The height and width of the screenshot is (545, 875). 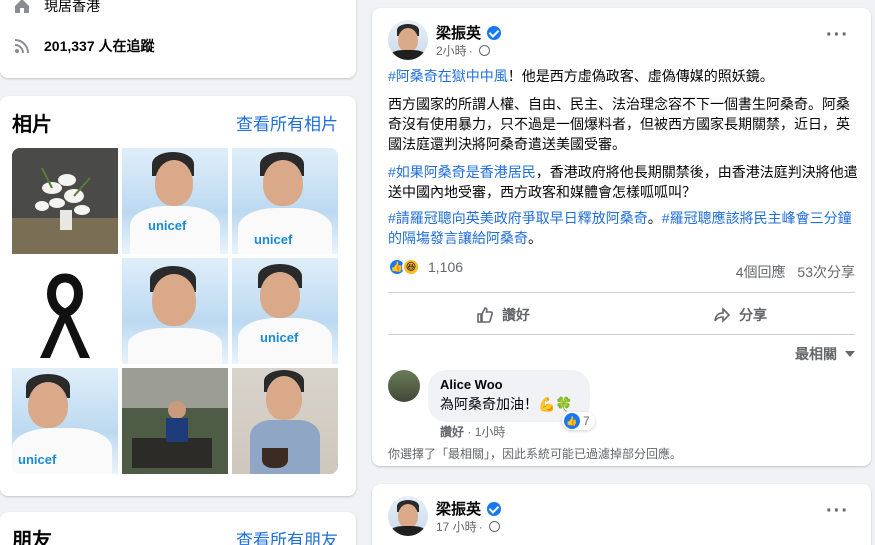 What do you see at coordinates (175, 421) in the screenshot?
I see `photo-office` at bounding box center [175, 421].